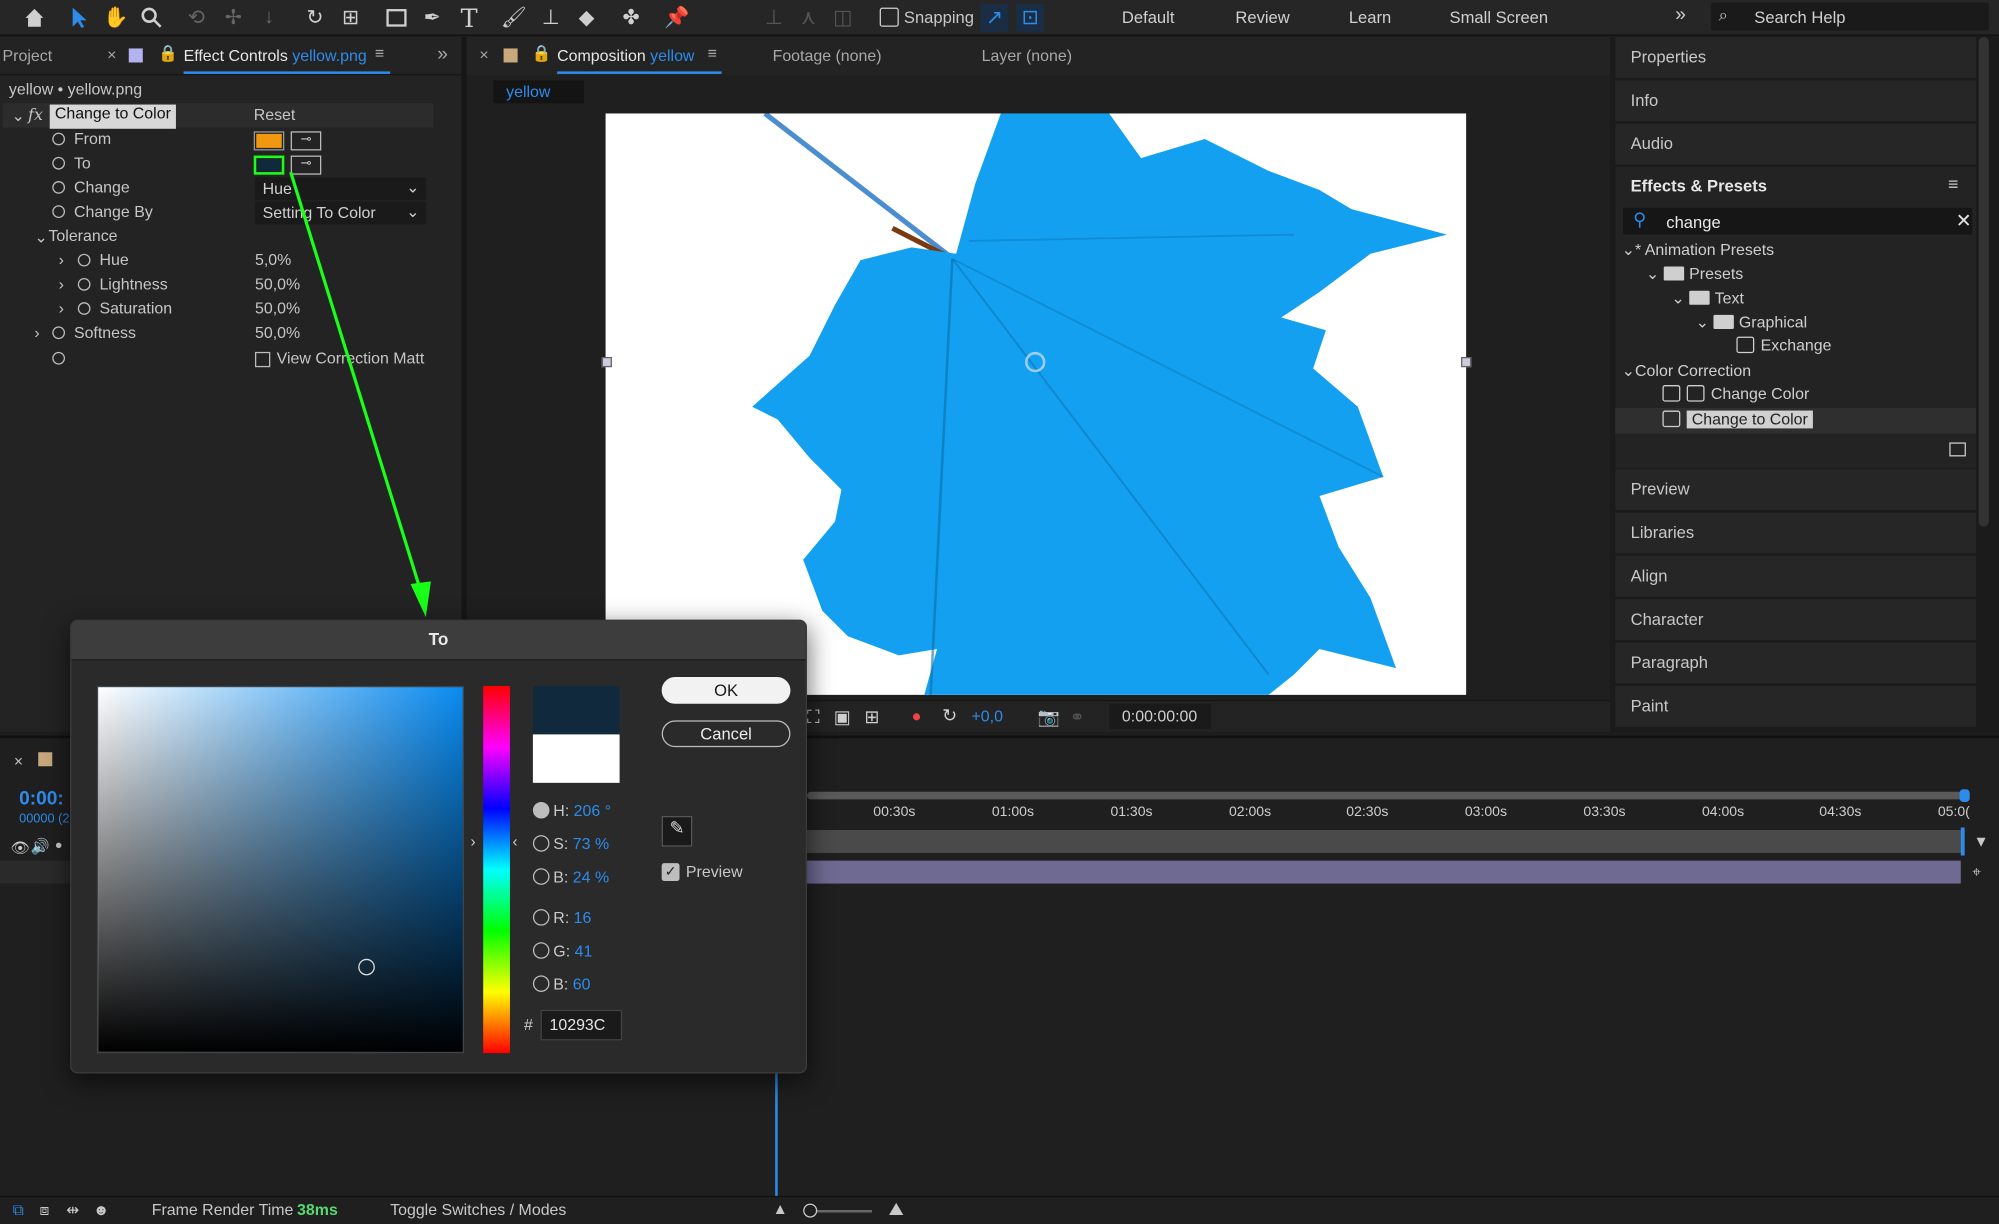  Describe the element at coordinates (561, 984) in the screenshot. I see `blue-field: B: 60` at that location.